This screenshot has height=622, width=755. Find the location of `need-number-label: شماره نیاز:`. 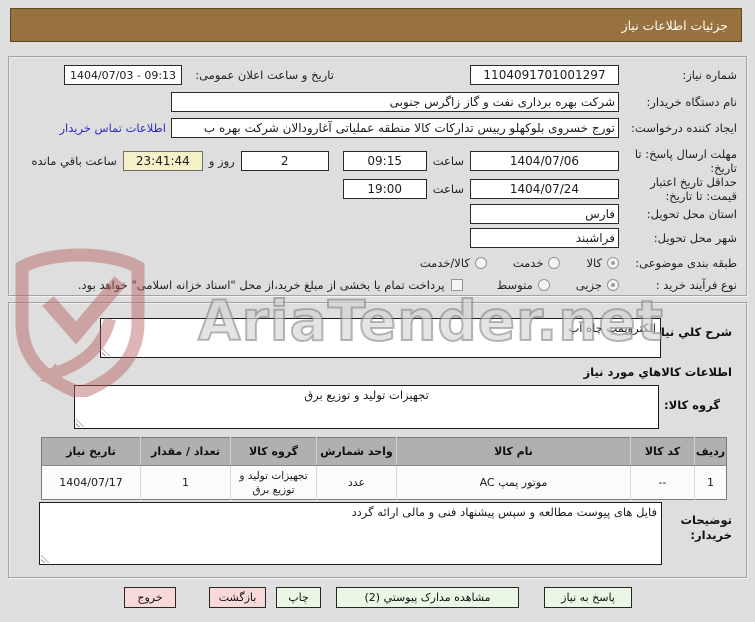

need-number-label: شماره نیاز: is located at coordinates (709, 75).